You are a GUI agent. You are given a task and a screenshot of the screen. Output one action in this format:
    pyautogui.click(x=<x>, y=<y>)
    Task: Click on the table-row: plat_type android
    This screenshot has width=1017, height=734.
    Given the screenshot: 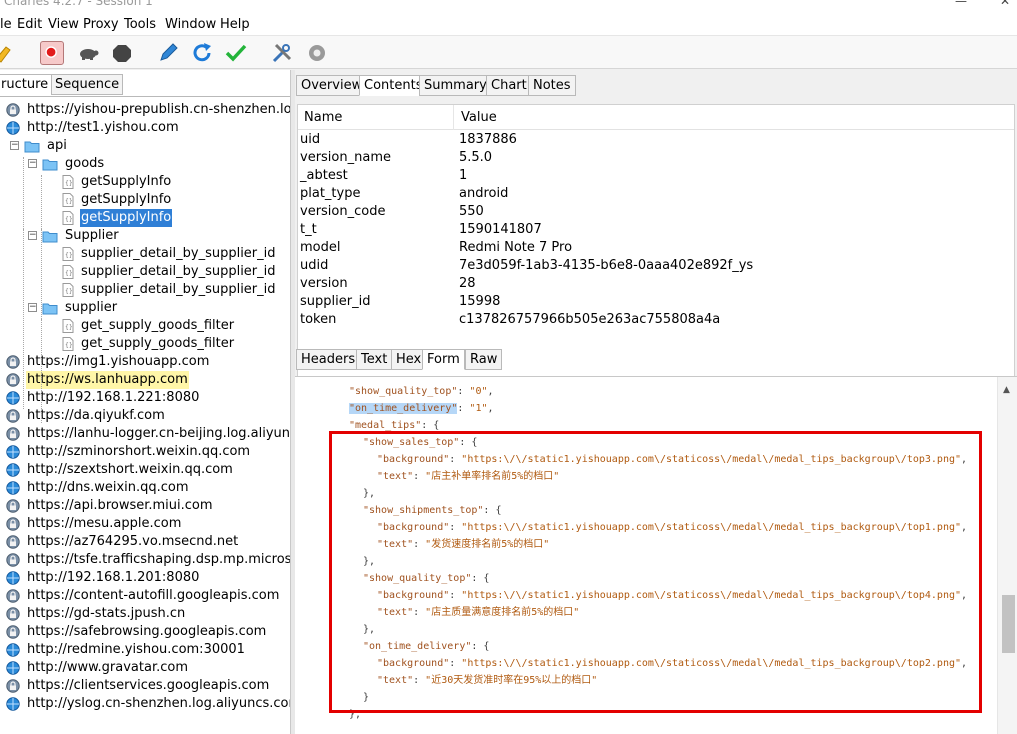 What is the action you would take?
    pyautogui.click(x=656, y=194)
    